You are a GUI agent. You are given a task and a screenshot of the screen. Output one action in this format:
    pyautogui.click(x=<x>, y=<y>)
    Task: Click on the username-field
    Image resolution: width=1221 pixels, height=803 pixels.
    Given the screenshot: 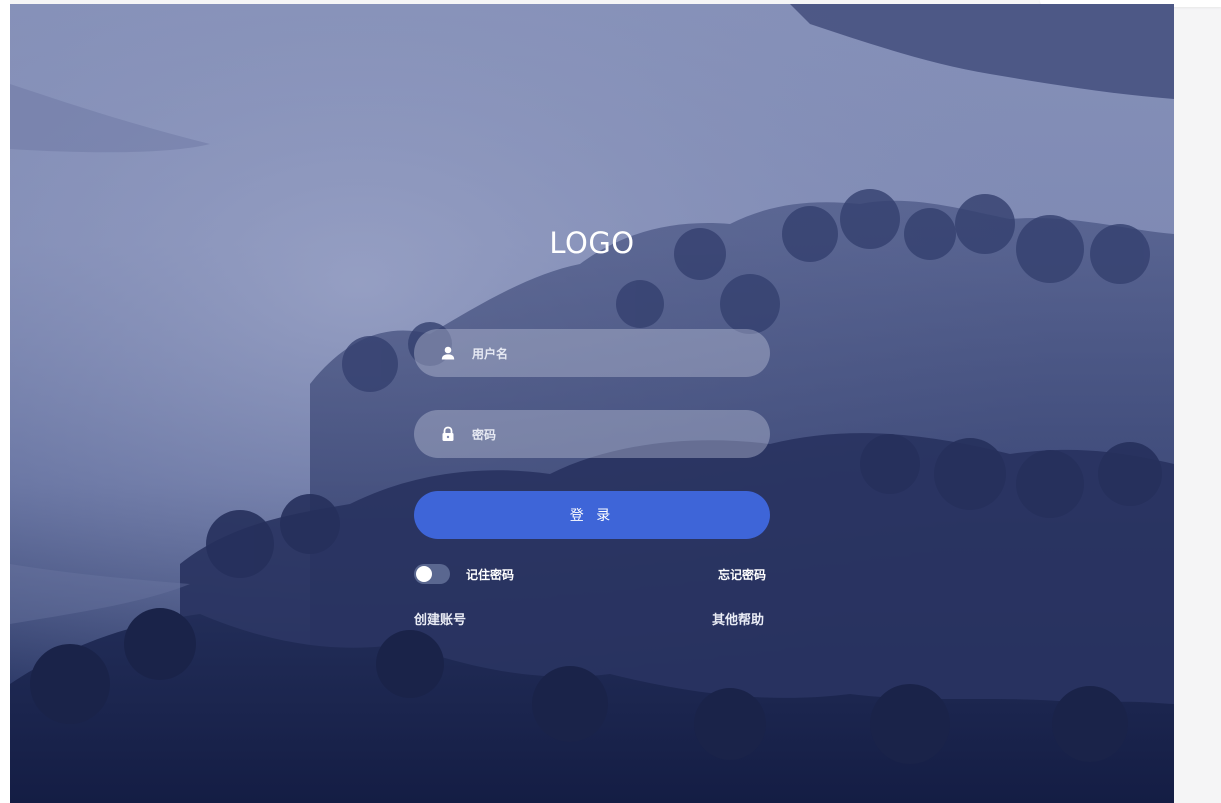 What is the action you would take?
    pyautogui.click(x=592, y=354)
    